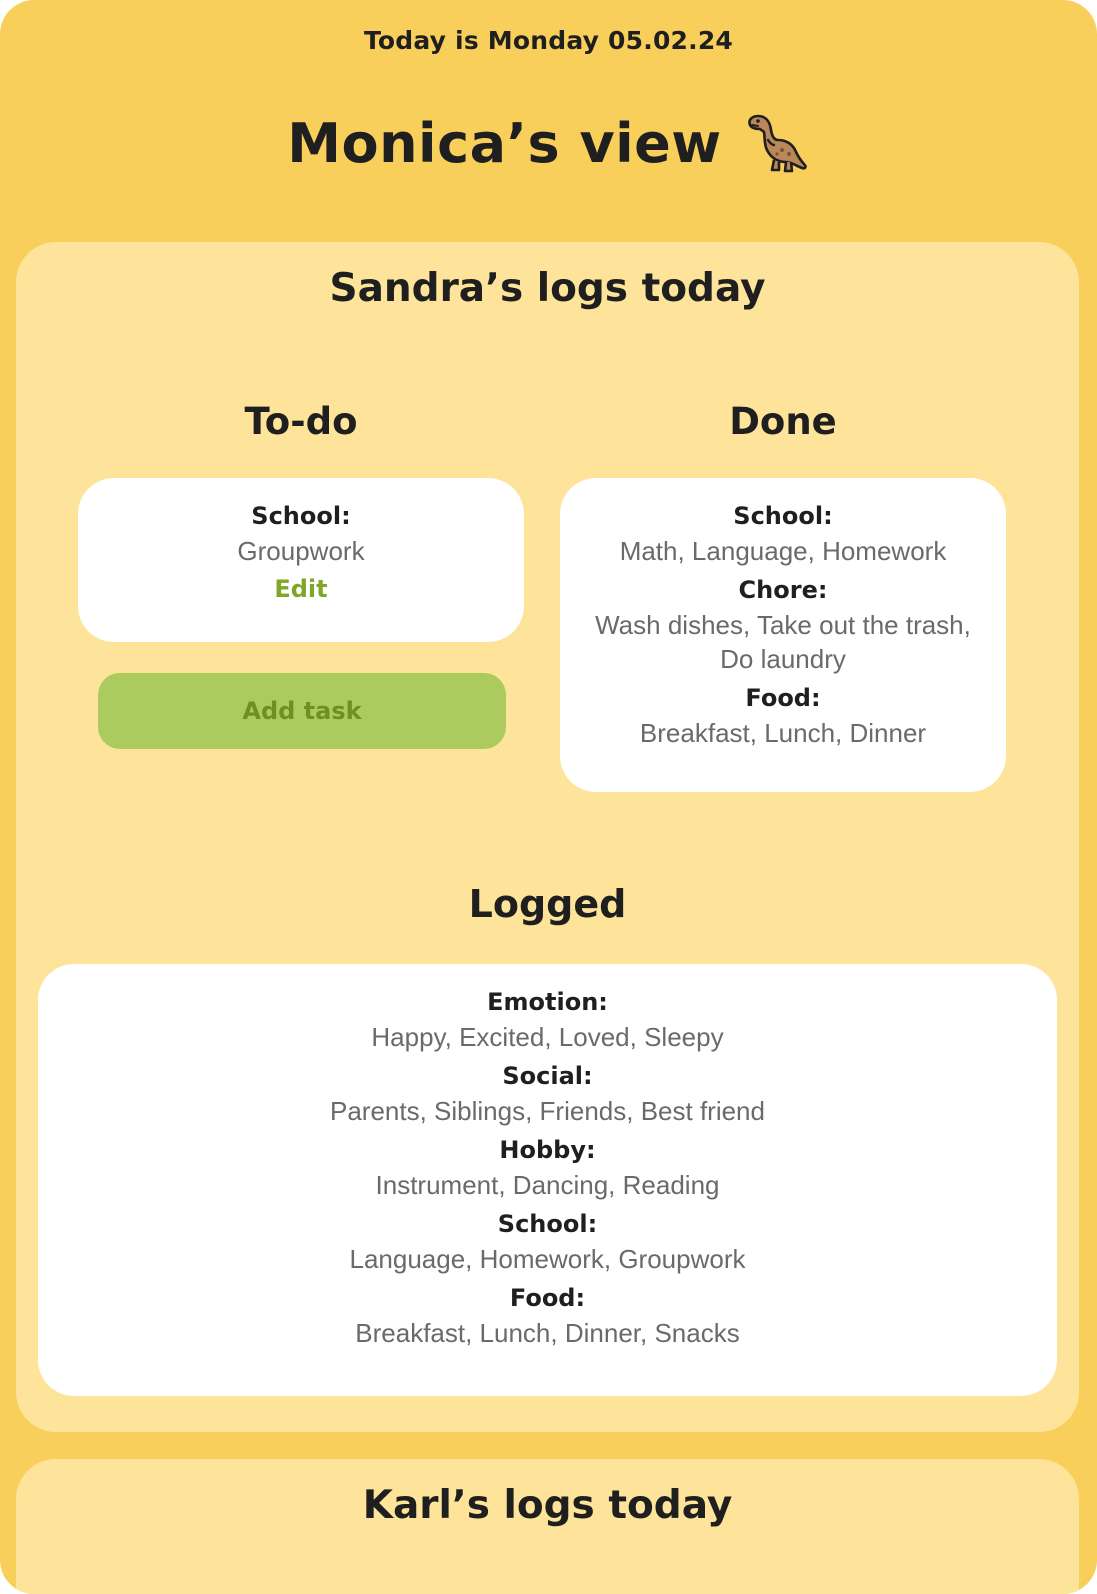 This screenshot has width=1097, height=1594. Describe the element at coordinates (547, 1111) in the screenshot. I see `logged-category-items: Parents, Siblings, Friends, Best friend` at that location.